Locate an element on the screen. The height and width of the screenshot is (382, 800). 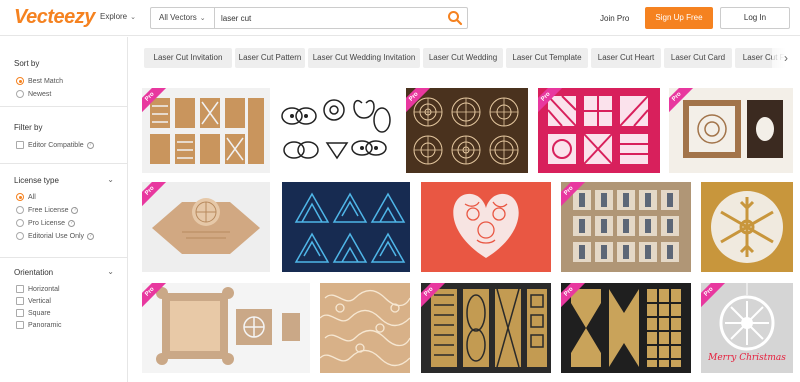
tag-chip: Laser Cut Card is located at coordinates (698, 58).